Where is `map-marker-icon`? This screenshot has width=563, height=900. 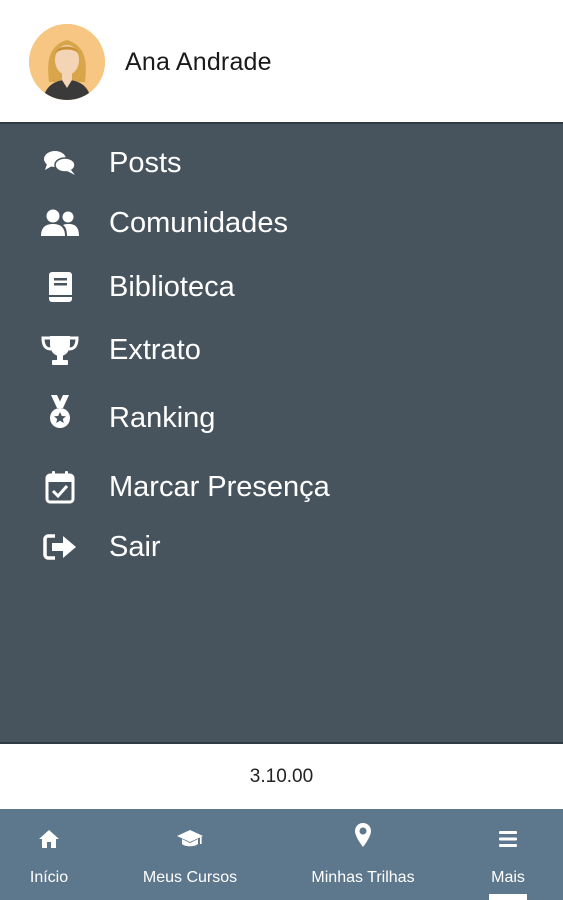
map-marker-icon is located at coordinates (363, 835).